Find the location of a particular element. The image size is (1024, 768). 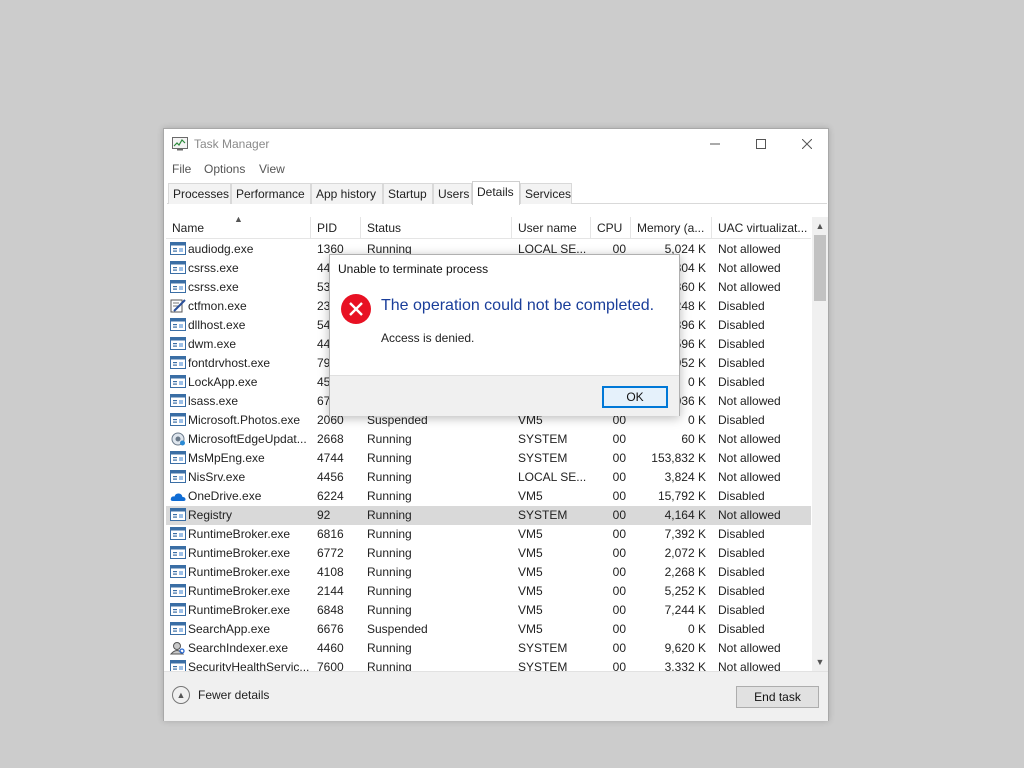

maximize-button is located at coordinates (761, 144).